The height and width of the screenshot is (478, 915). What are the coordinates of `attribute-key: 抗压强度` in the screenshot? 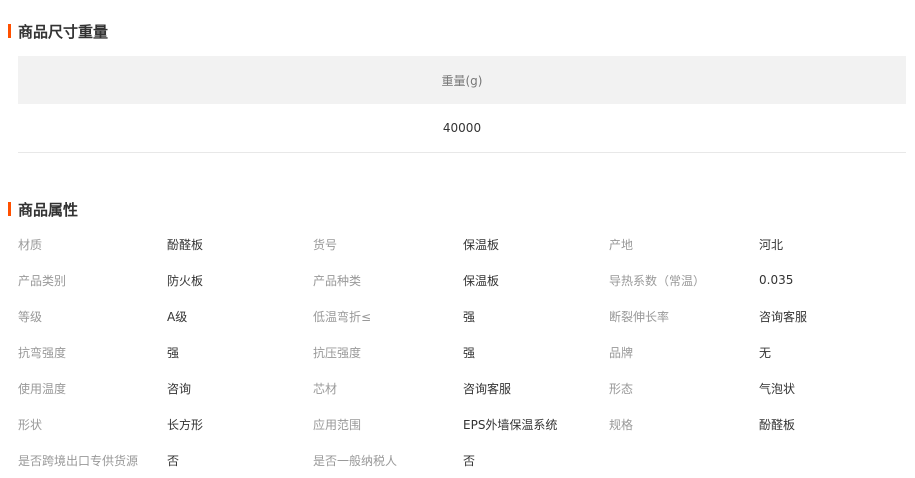 It's located at (337, 352).